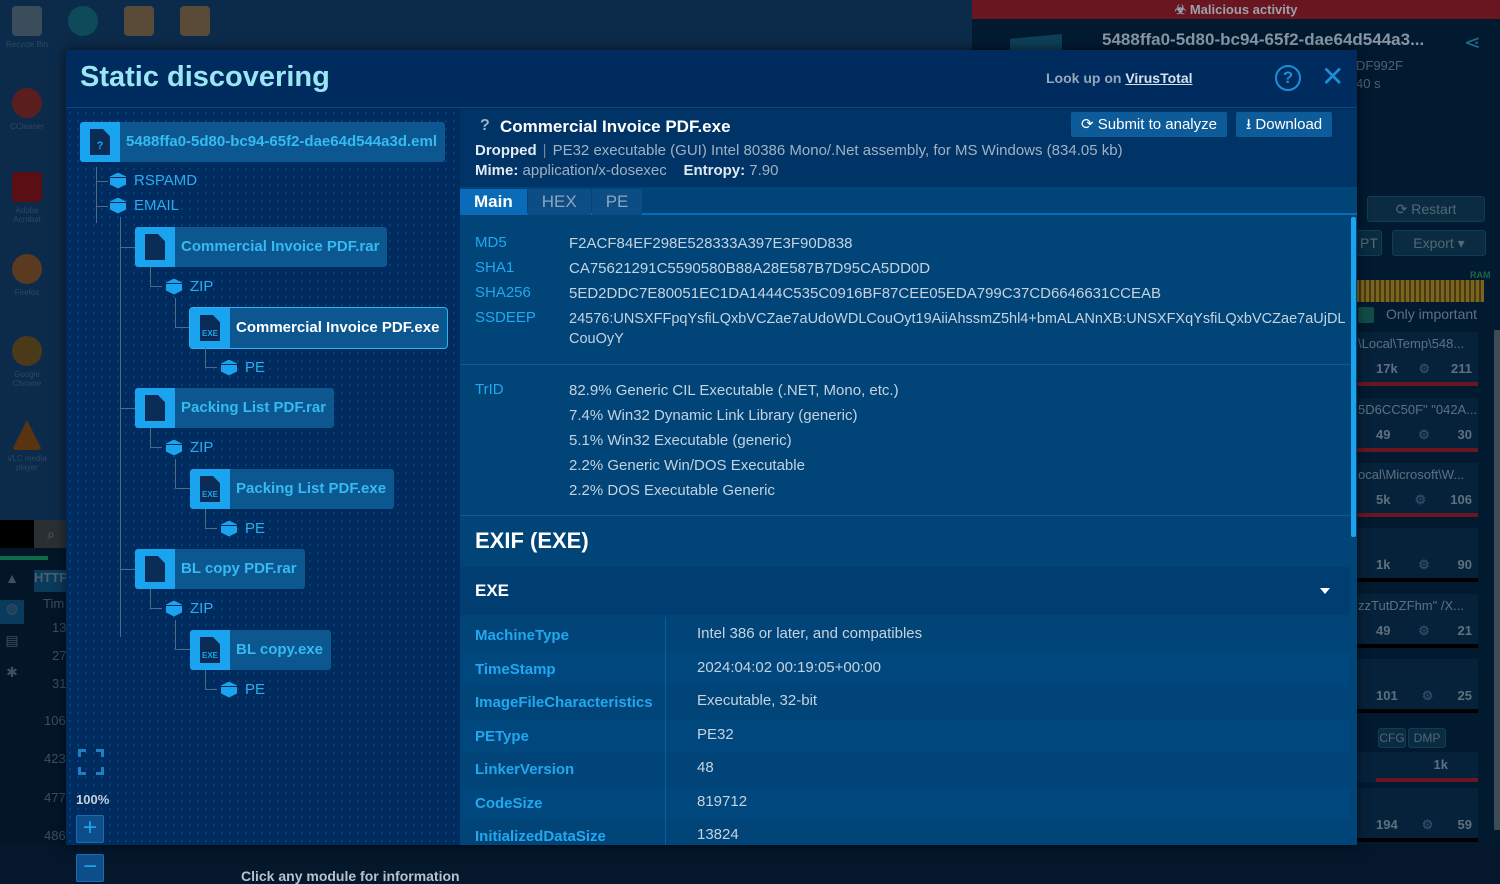 The height and width of the screenshot is (884, 1500). What do you see at coordinates (1417, 621) in the screenshot?
I see `process-card: zzTutDZFhm" /X... 49⚙21` at bounding box center [1417, 621].